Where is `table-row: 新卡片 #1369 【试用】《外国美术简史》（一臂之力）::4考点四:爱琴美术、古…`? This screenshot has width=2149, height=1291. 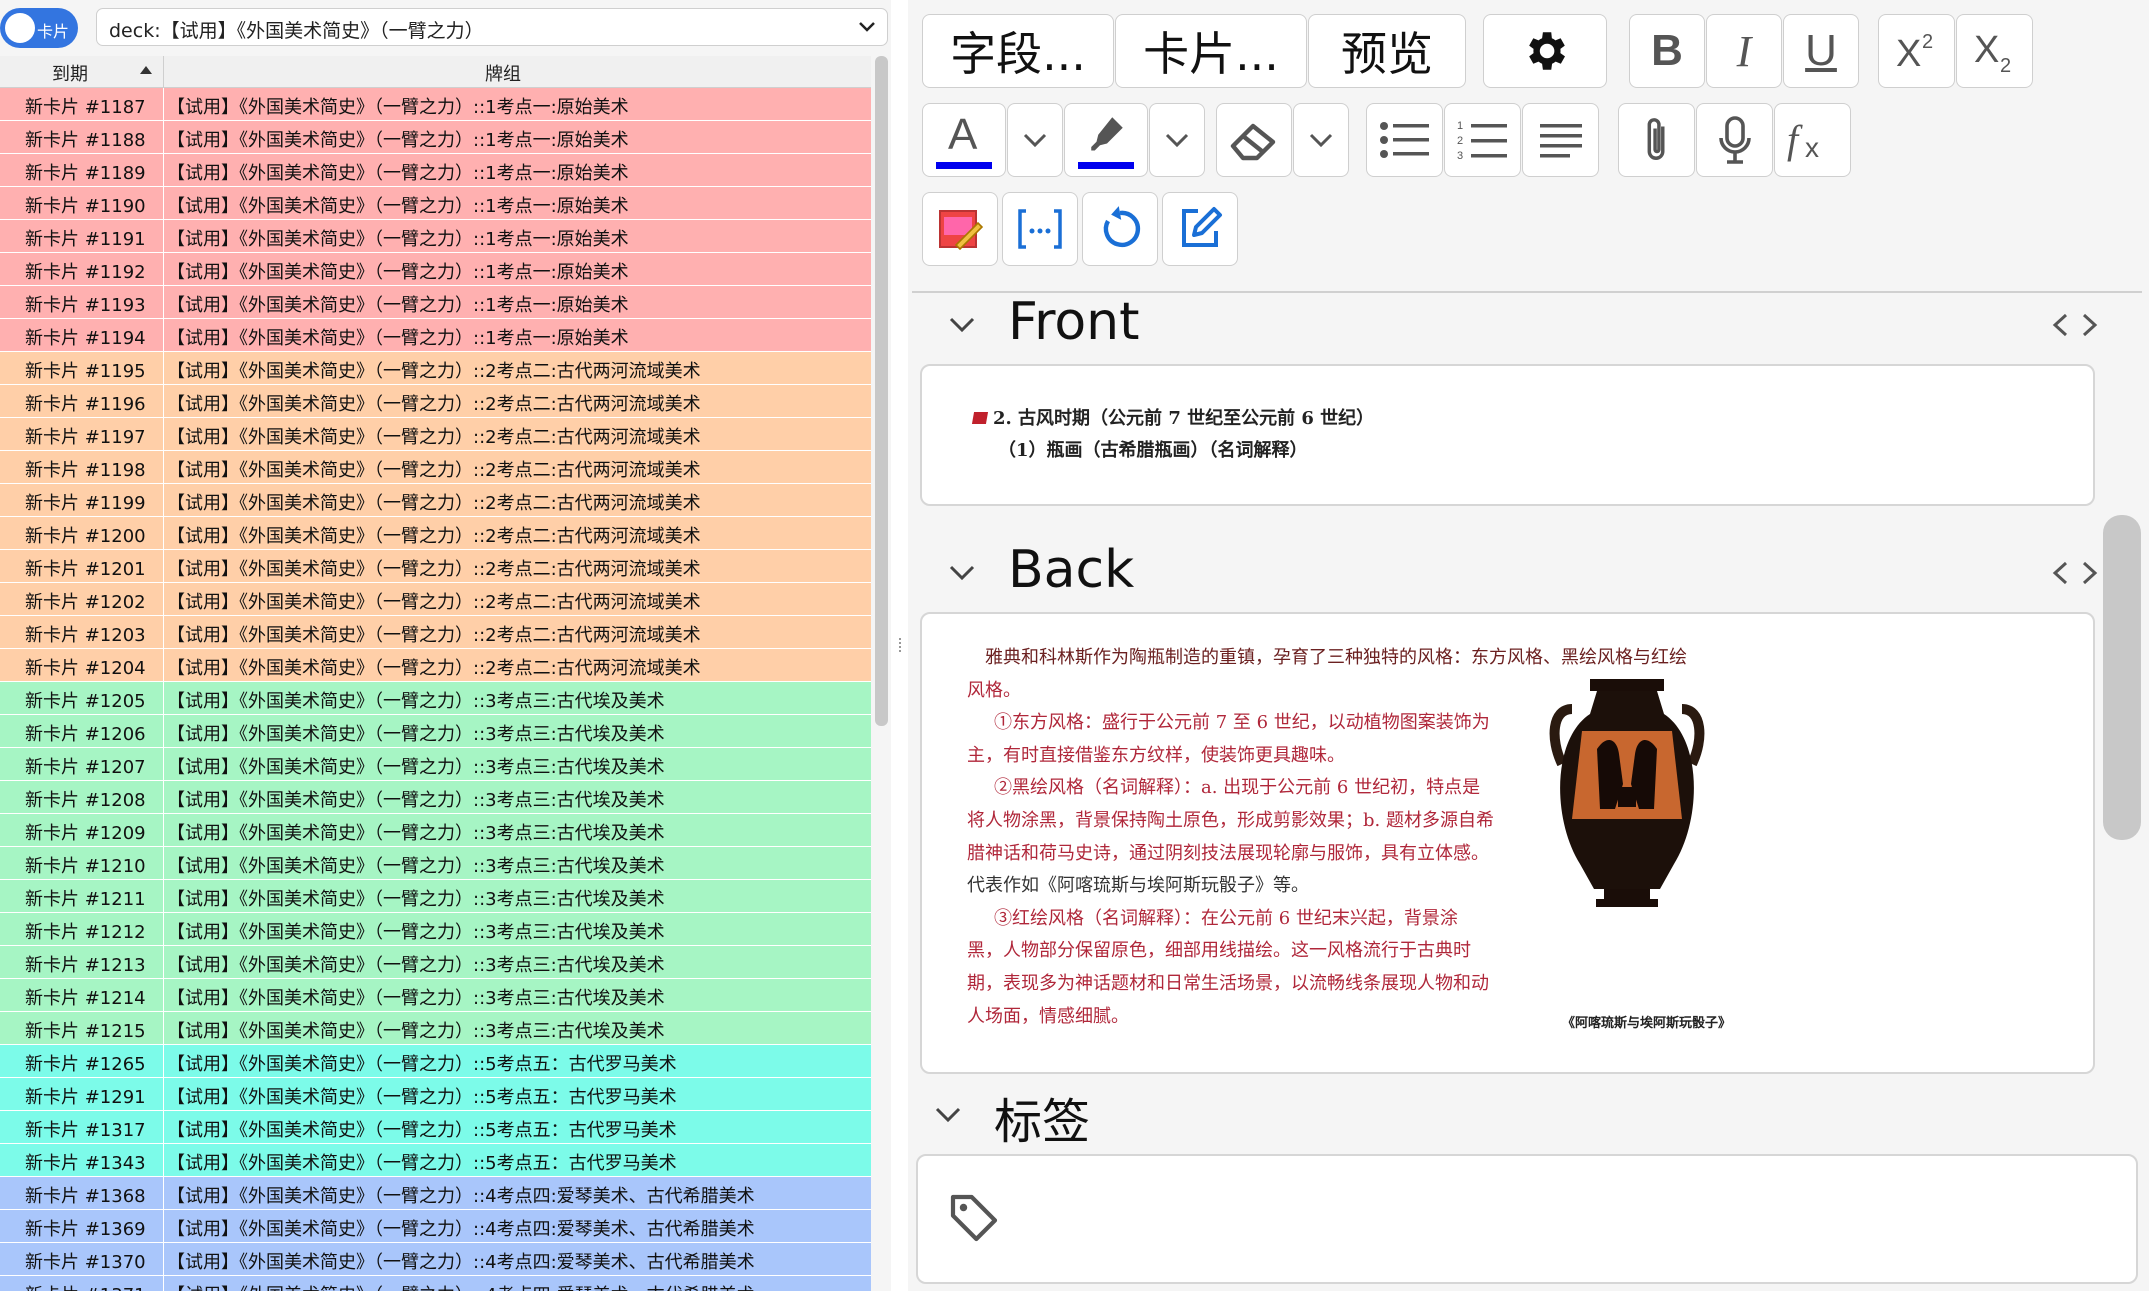 table-row: 新卡片 #1369 【试用】《外国美术简史》（一臂之力）::4考点四:爱琴美术、古… is located at coordinates (435, 1226).